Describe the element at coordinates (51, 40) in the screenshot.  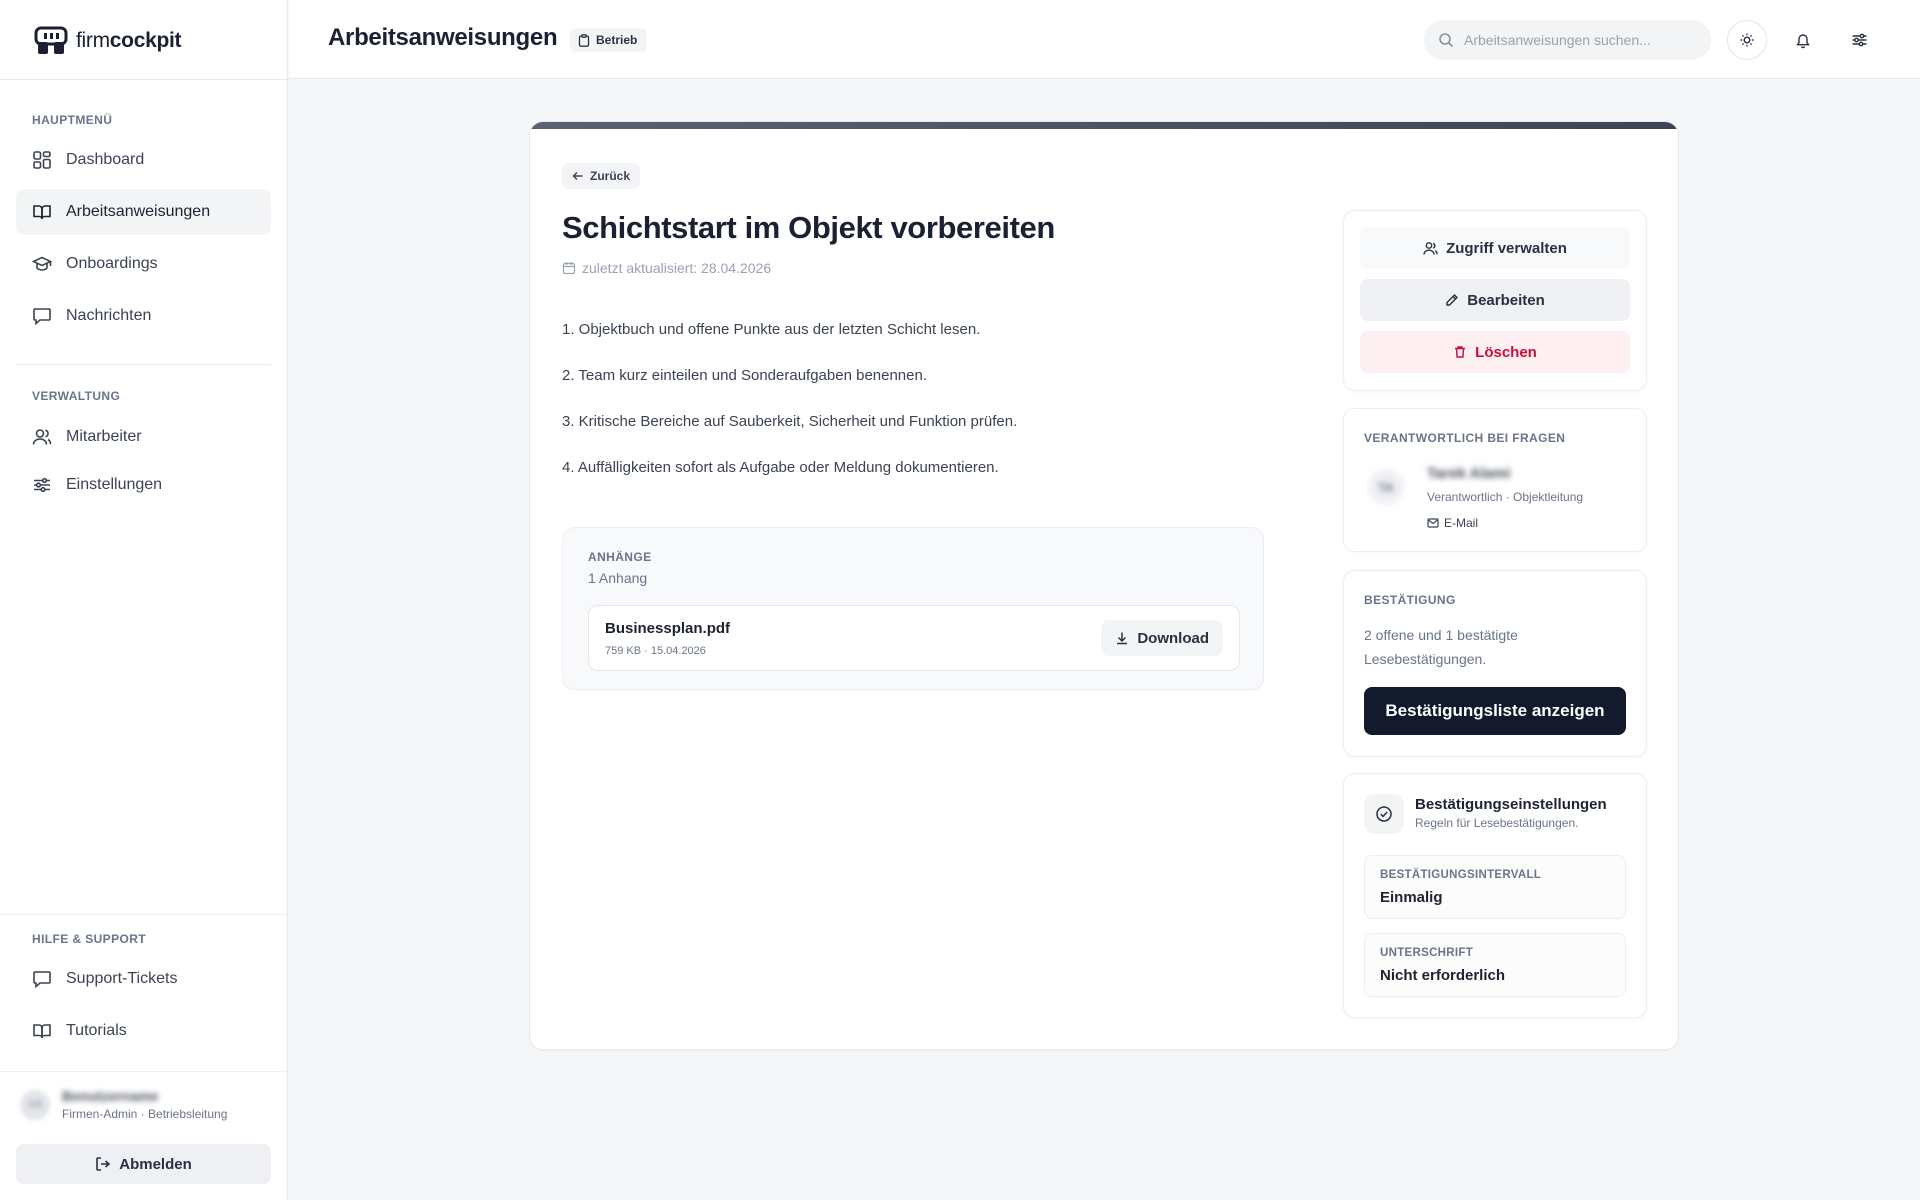
I see `firmcockpit-logo-icon` at that location.